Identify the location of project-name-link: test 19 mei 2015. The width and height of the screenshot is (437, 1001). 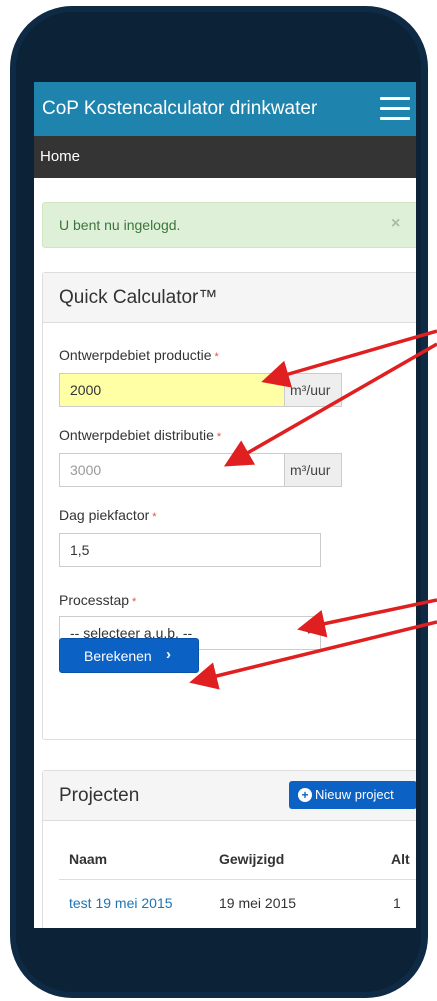
(121, 903).